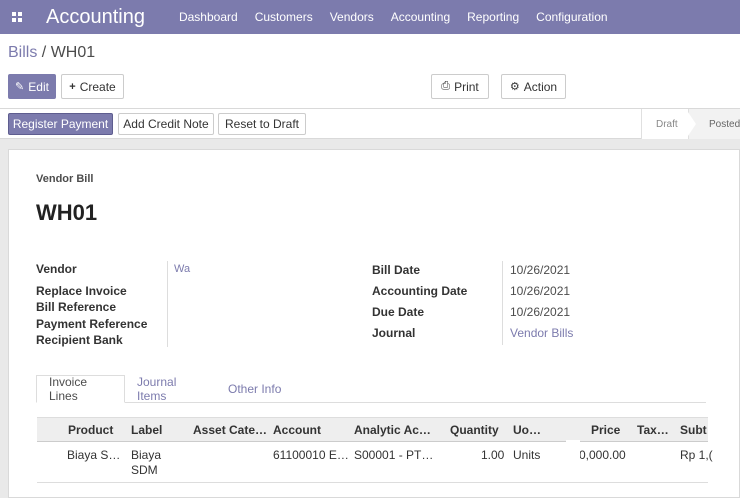 The height and width of the screenshot is (498, 740). I want to click on tab-journal-items: Journal Items, so click(170, 389).